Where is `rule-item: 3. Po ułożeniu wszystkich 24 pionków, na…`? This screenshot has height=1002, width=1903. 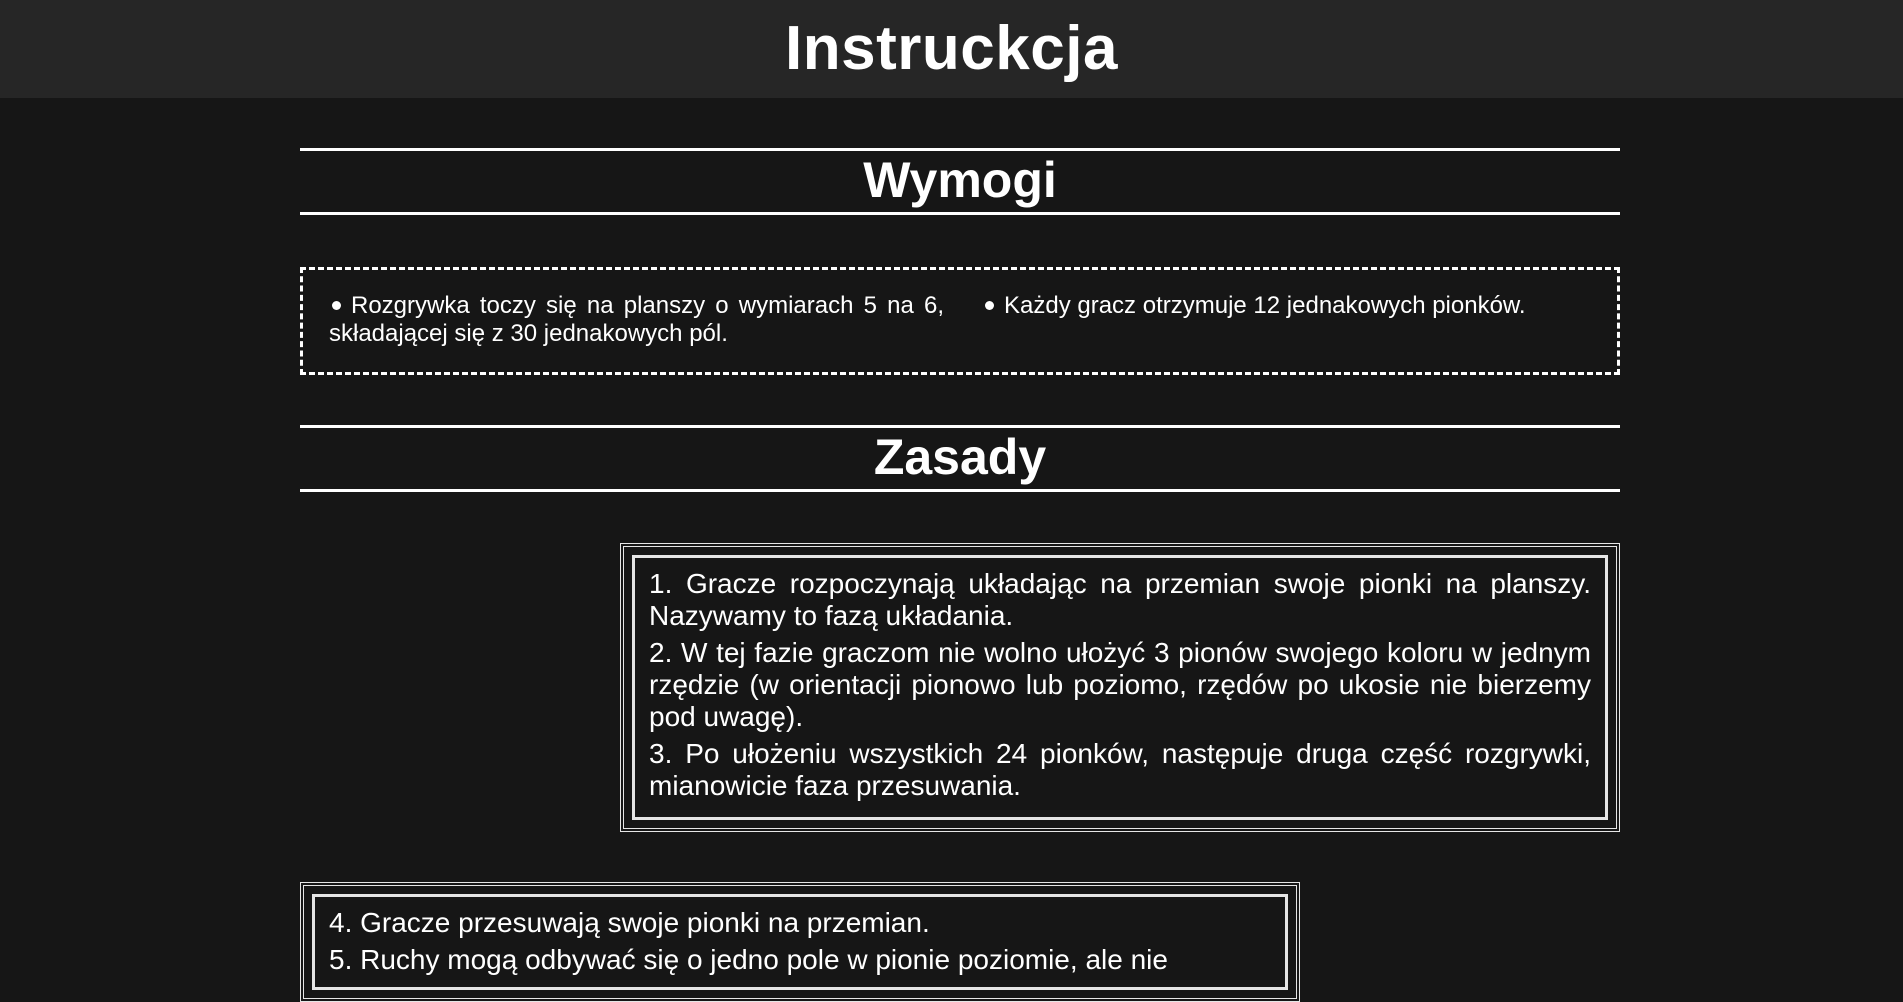 rule-item: 3. Po ułożeniu wszystkich 24 pionków, na… is located at coordinates (1120, 769).